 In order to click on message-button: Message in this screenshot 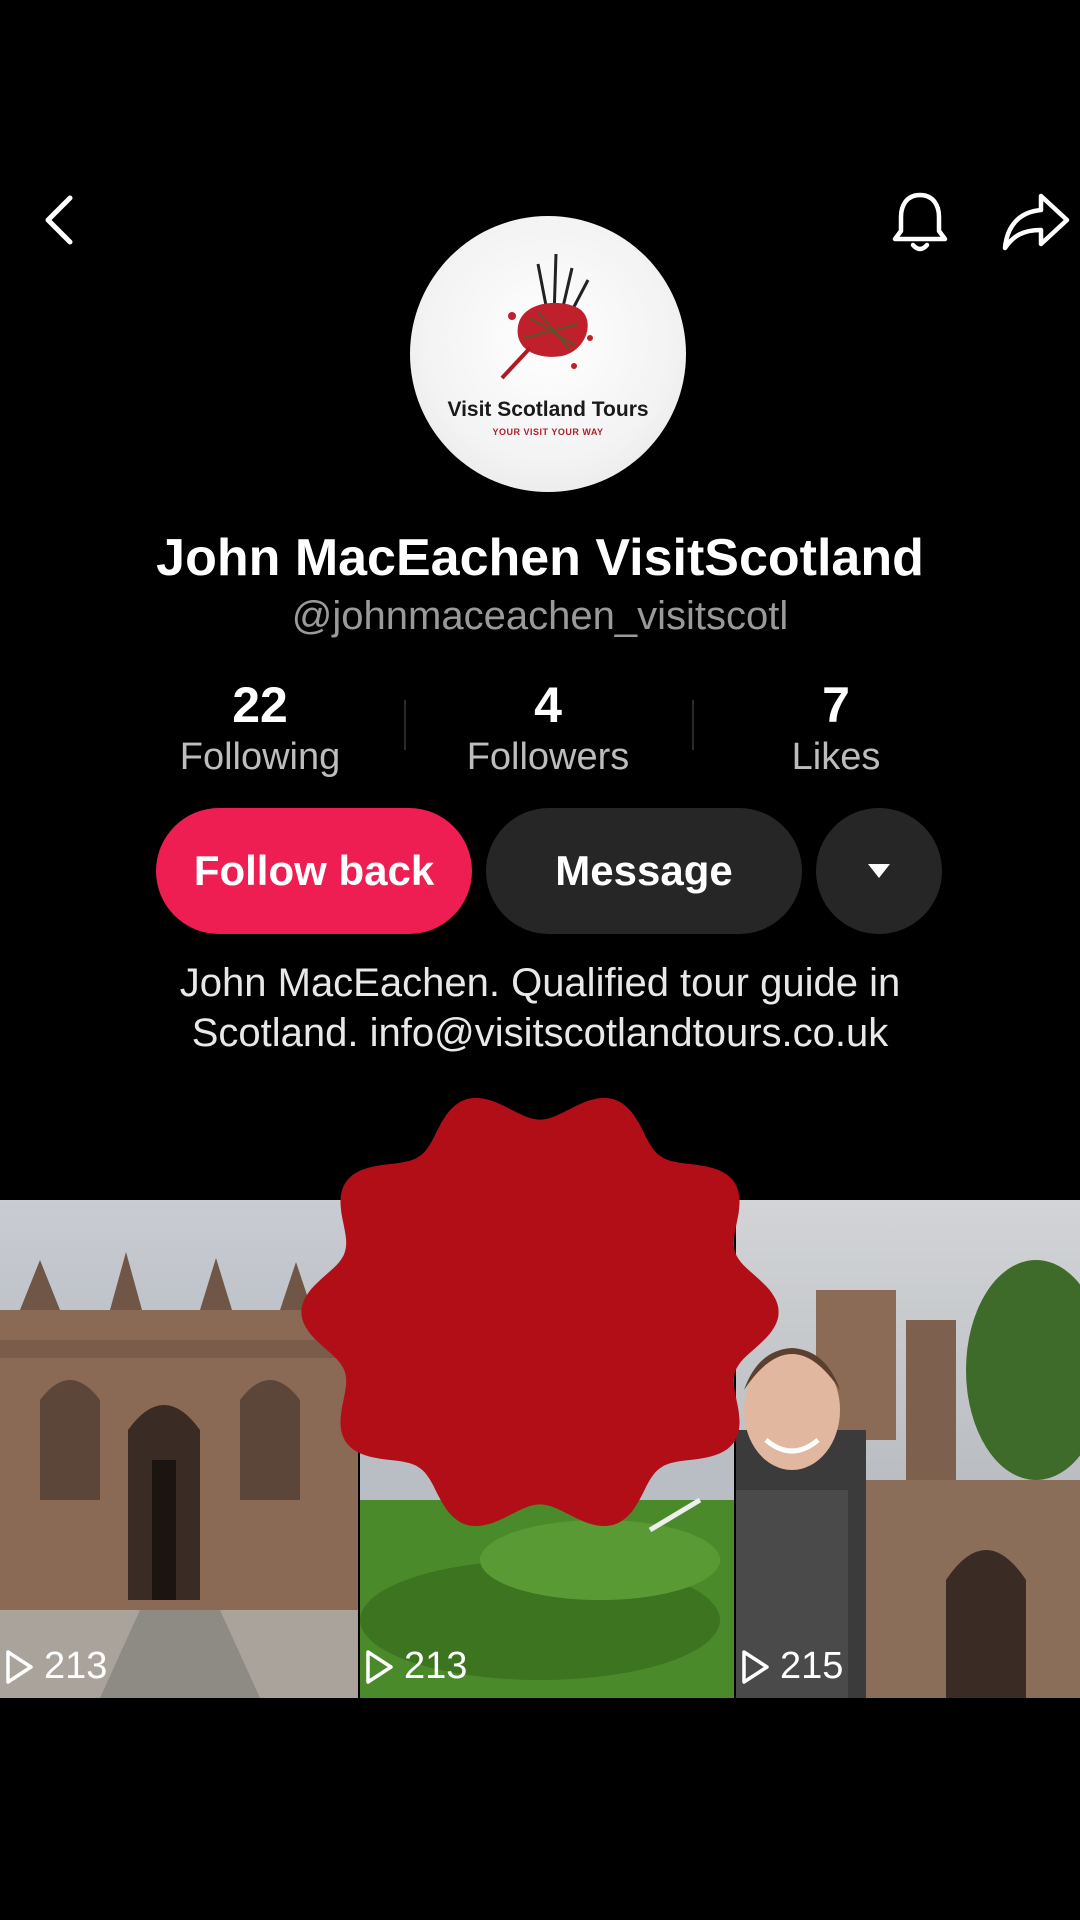, I will do `click(644, 871)`.